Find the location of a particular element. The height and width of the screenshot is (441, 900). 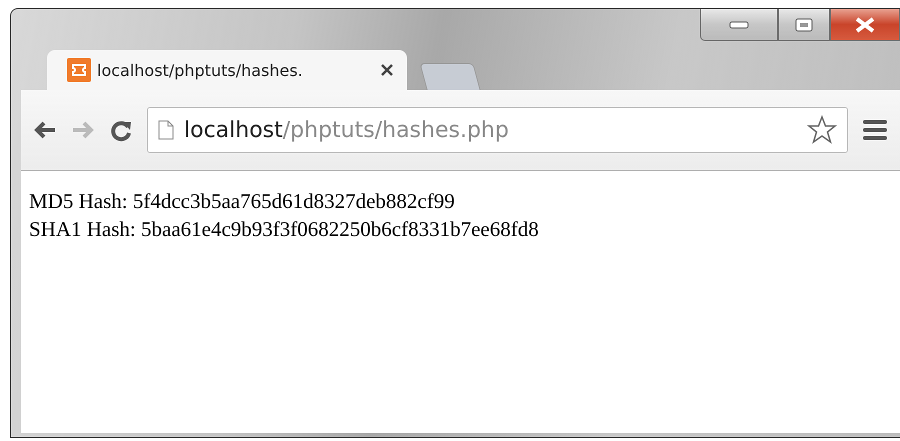

menu-button is located at coordinates (875, 130).